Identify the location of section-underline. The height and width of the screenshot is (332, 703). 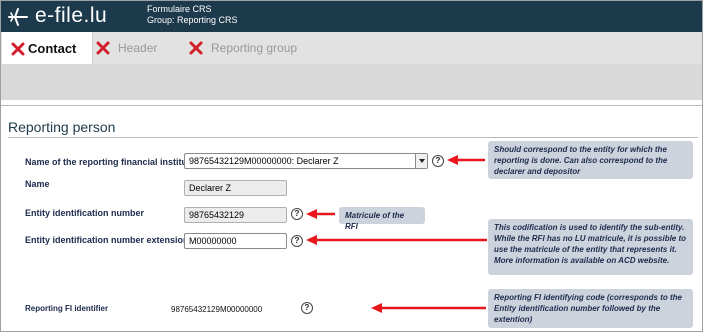
(353, 137).